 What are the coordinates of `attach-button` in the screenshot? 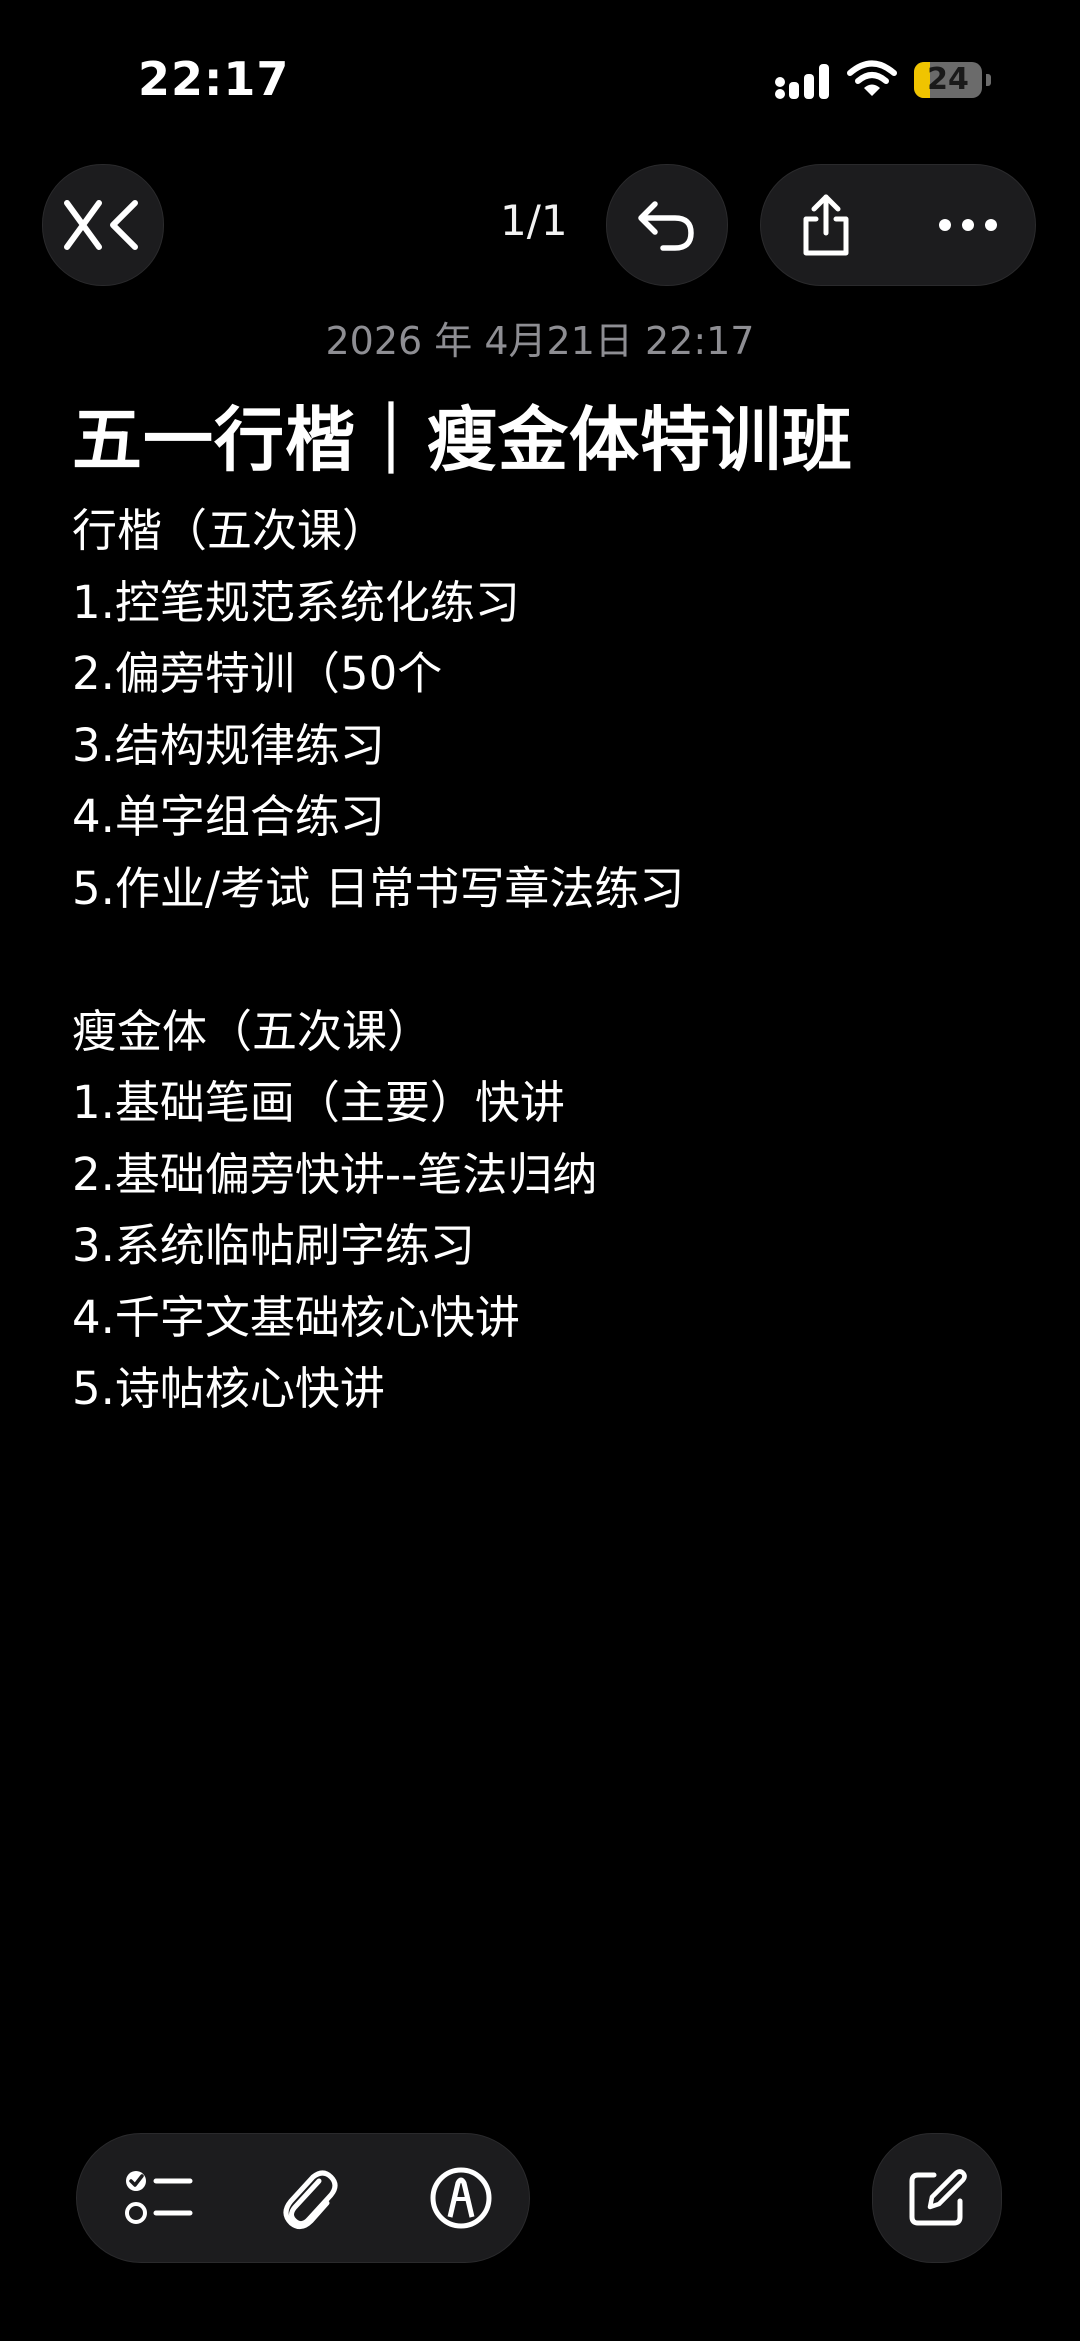 It's located at (309, 2198).